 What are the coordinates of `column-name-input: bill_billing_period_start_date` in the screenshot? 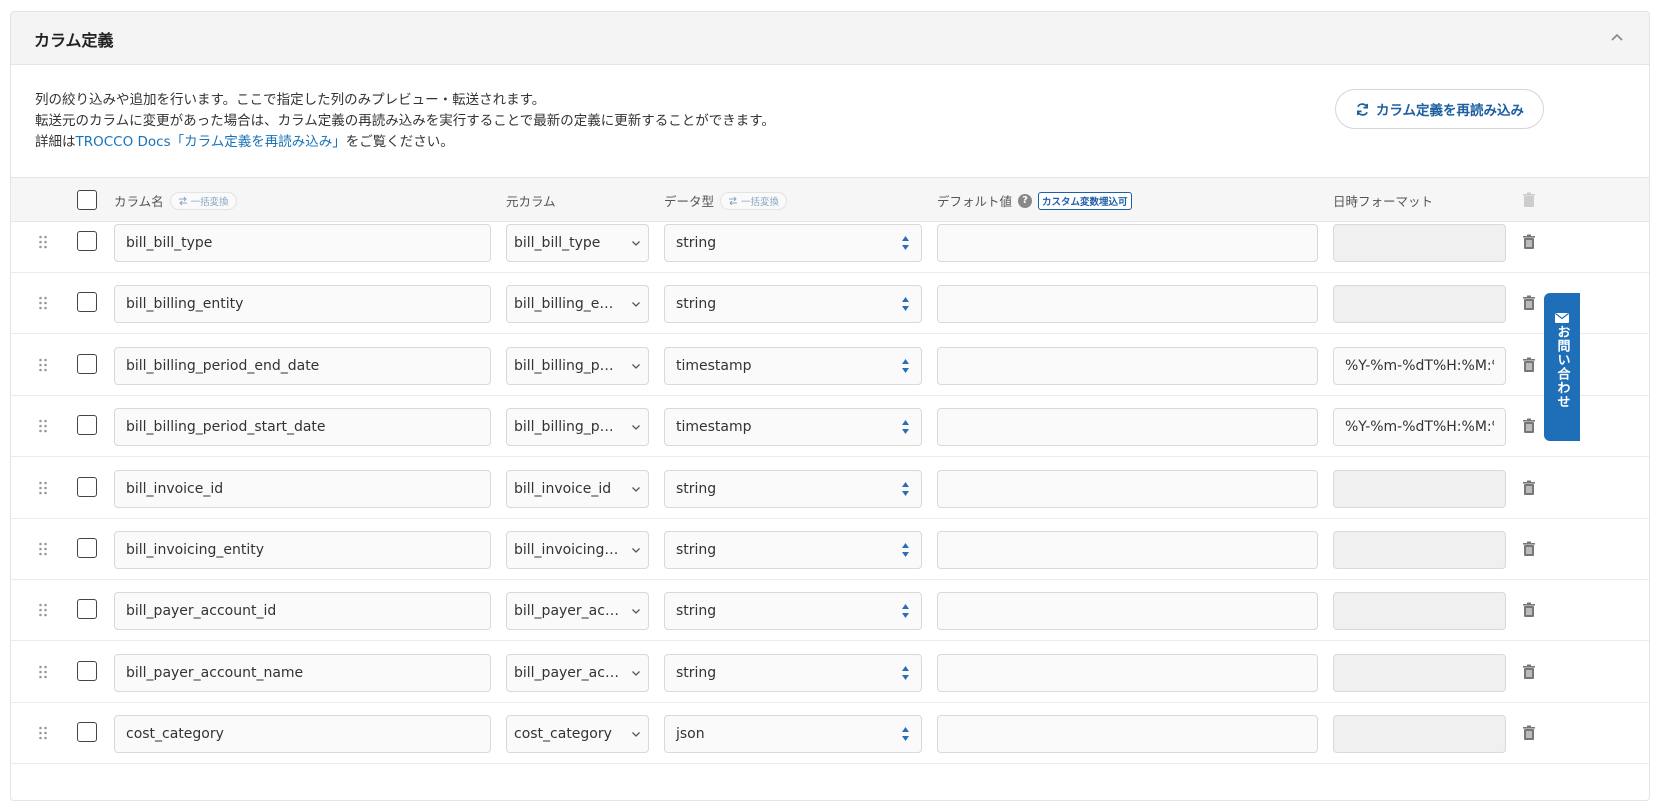 It's located at (302, 427).